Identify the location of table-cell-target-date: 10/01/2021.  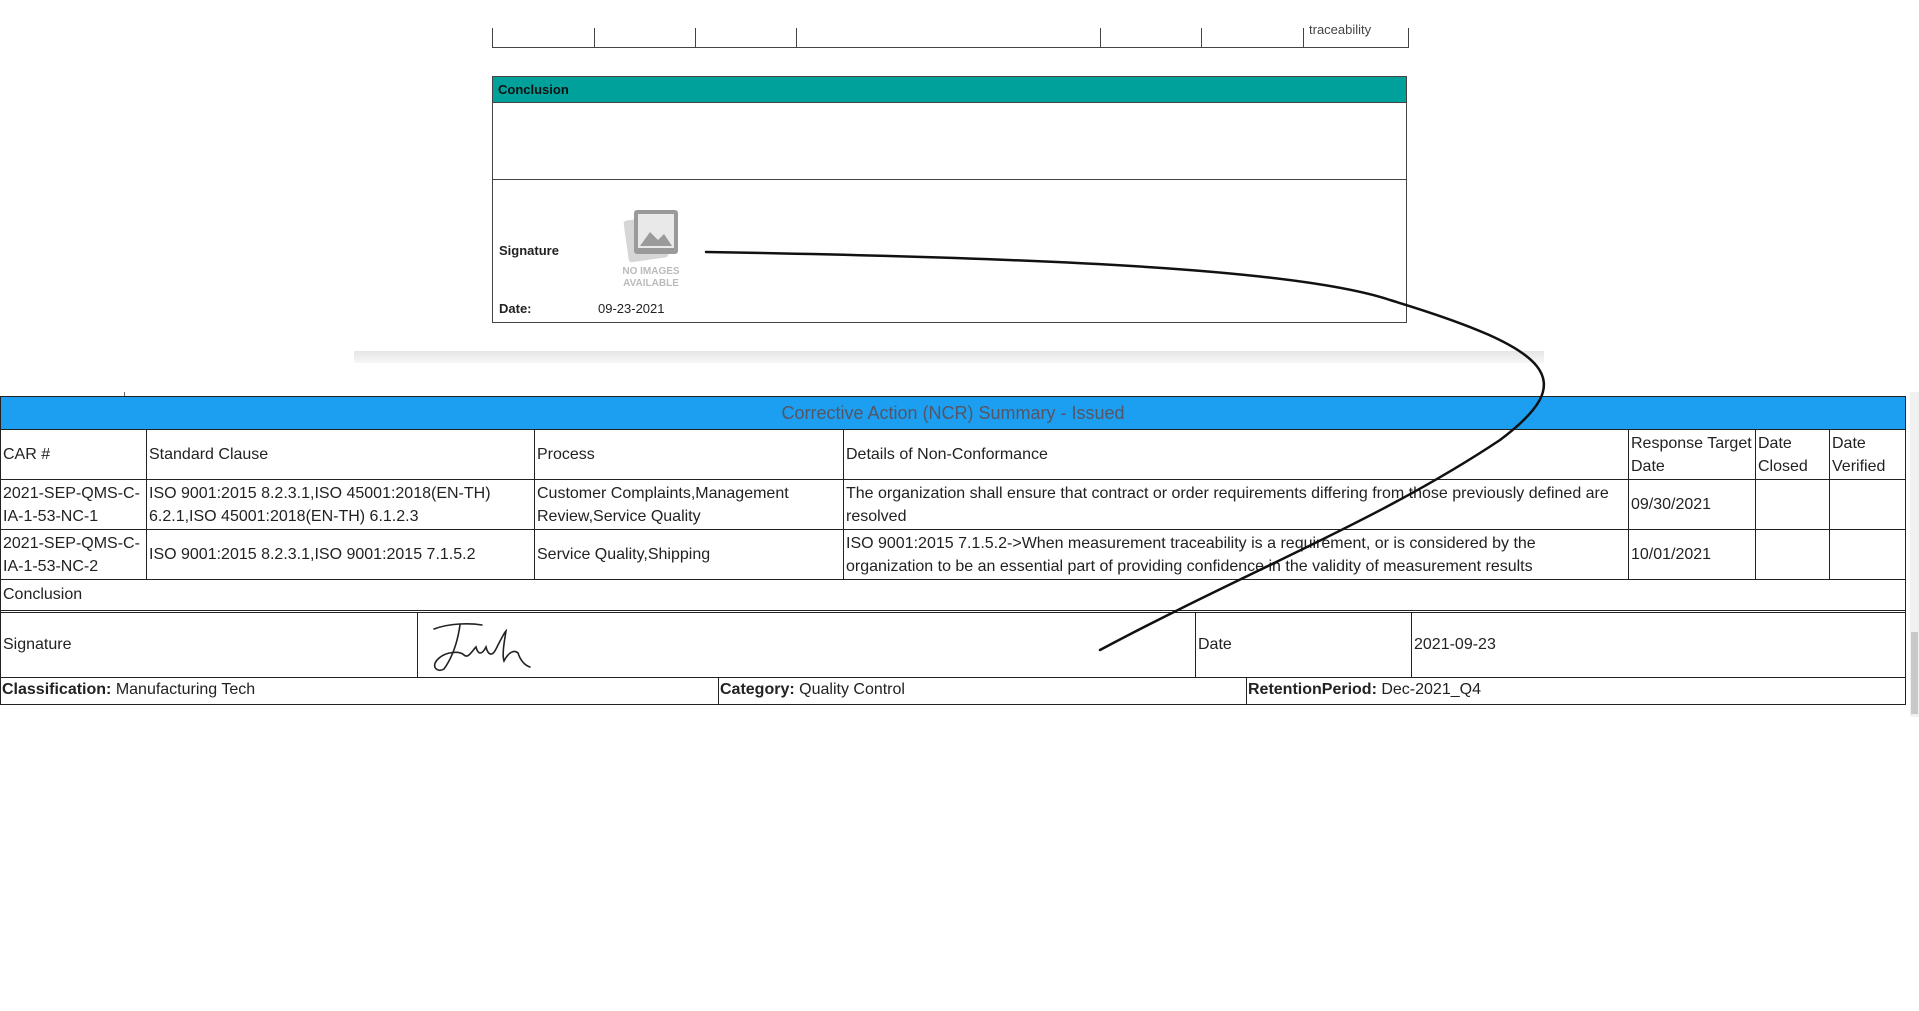
(1692, 555).